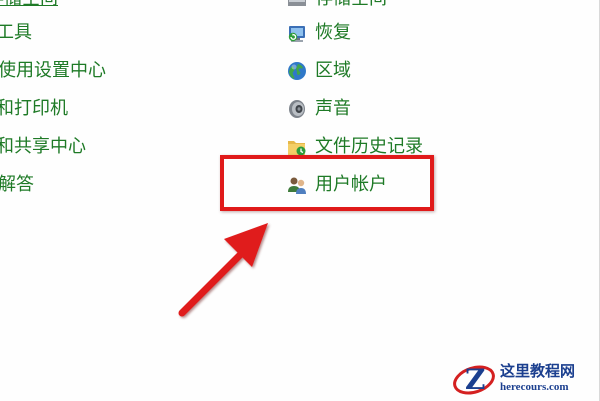 This screenshot has height=401, width=600. I want to click on left-link-storage: 存储空间, so click(29, 5).